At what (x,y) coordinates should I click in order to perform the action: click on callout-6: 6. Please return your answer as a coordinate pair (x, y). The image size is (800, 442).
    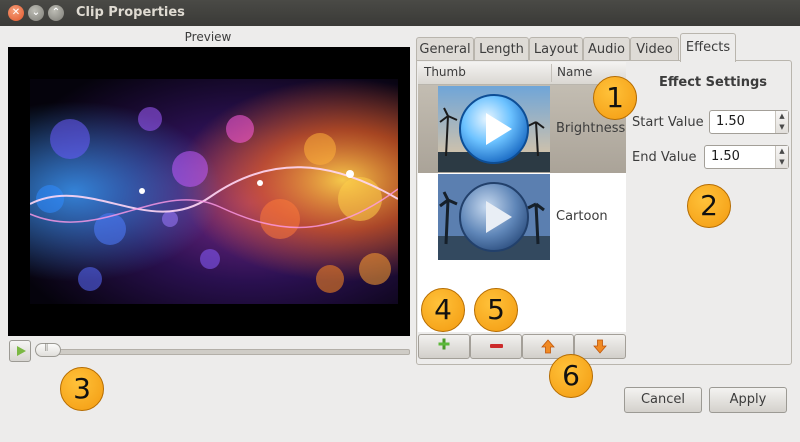
    Looking at the image, I should click on (571, 376).